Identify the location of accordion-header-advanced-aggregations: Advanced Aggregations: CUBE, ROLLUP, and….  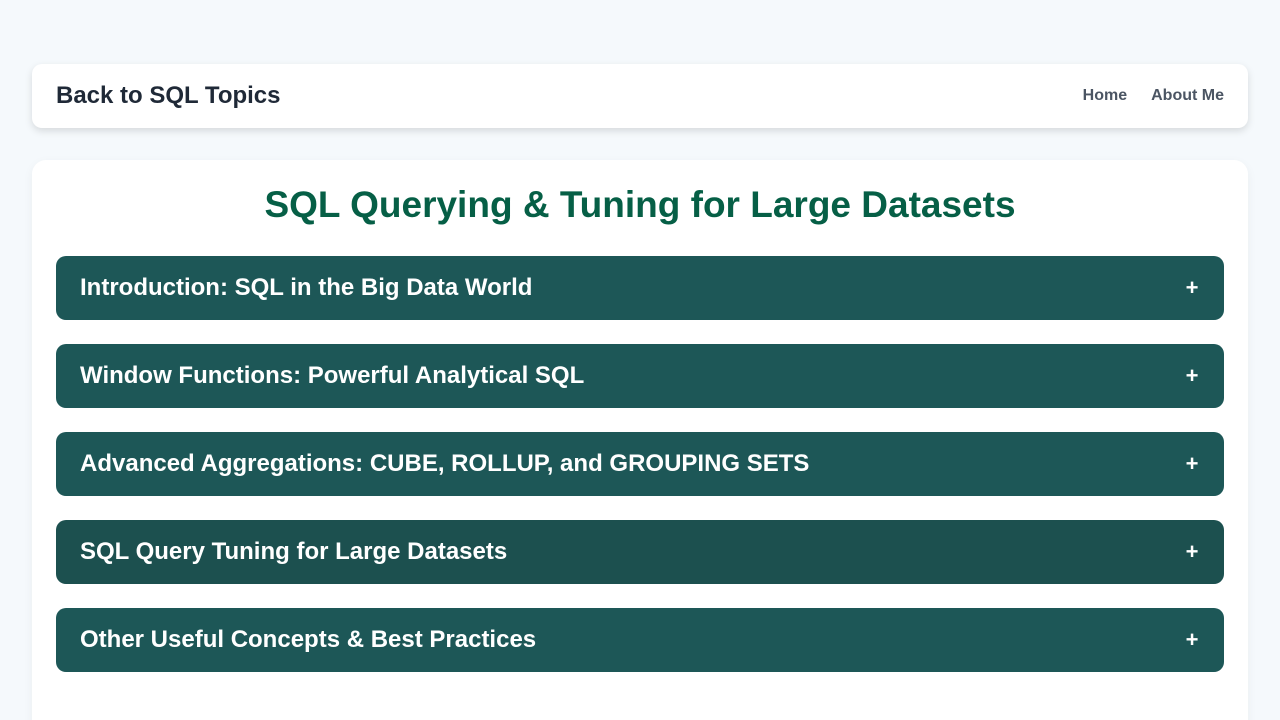
(640, 464).